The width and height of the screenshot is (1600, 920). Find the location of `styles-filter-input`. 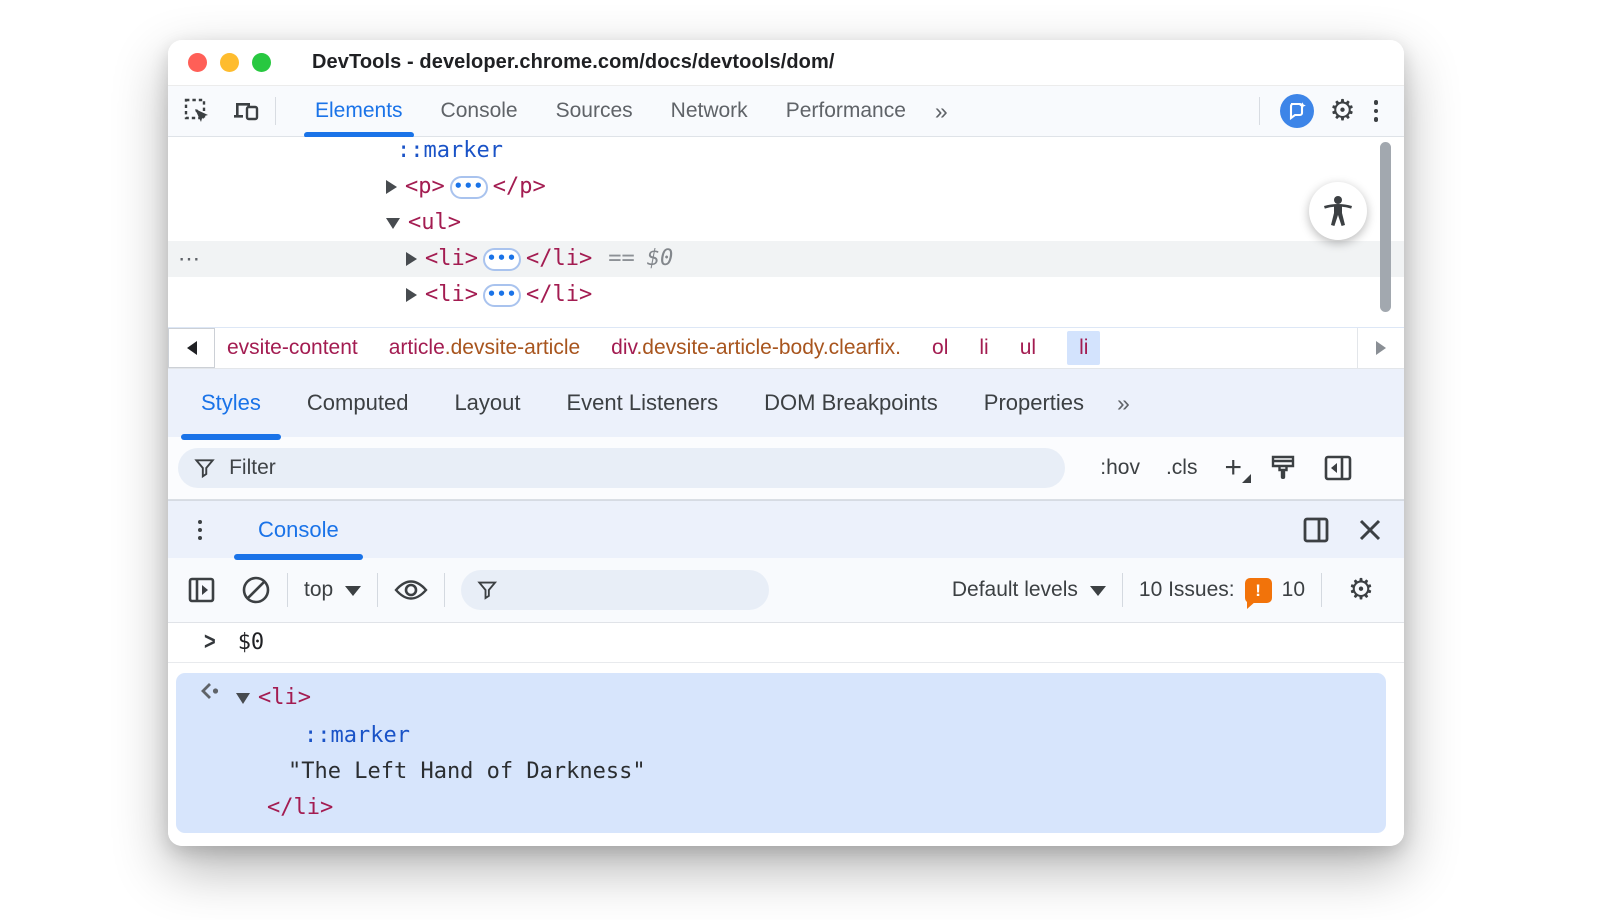

styles-filter-input is located at coordinates (639, 468).